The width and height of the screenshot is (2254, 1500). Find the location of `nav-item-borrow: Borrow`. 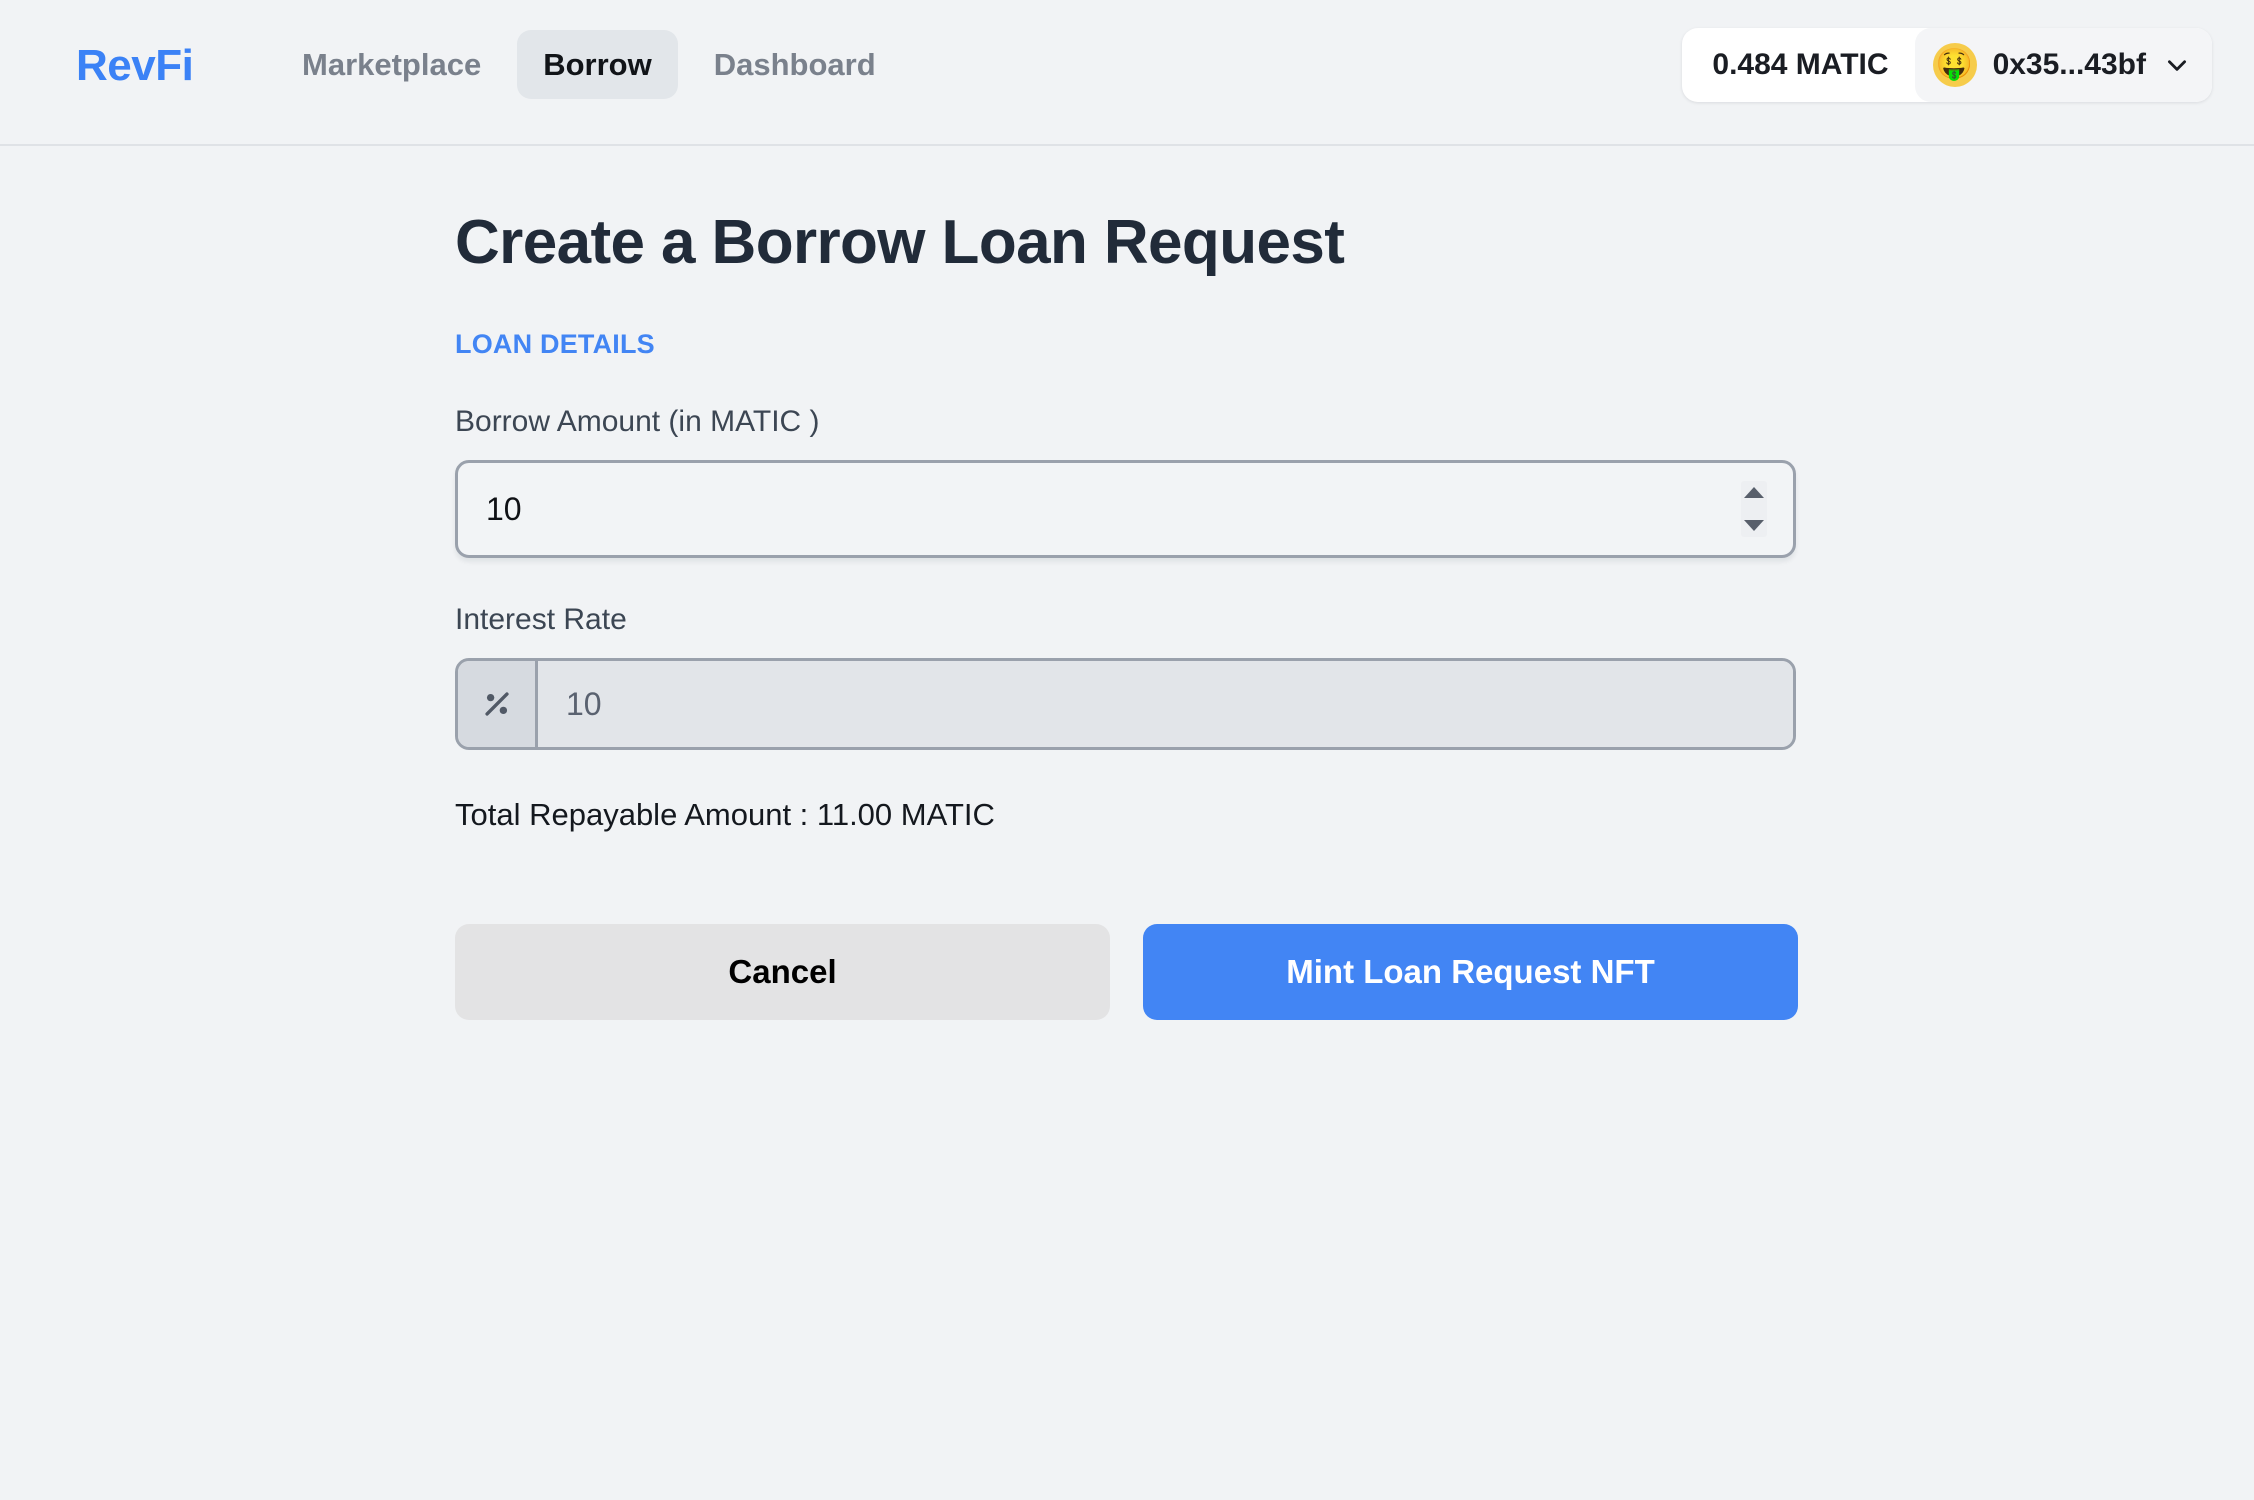

nav-item-borrow: Borrow is located at coordinates (597, 64).